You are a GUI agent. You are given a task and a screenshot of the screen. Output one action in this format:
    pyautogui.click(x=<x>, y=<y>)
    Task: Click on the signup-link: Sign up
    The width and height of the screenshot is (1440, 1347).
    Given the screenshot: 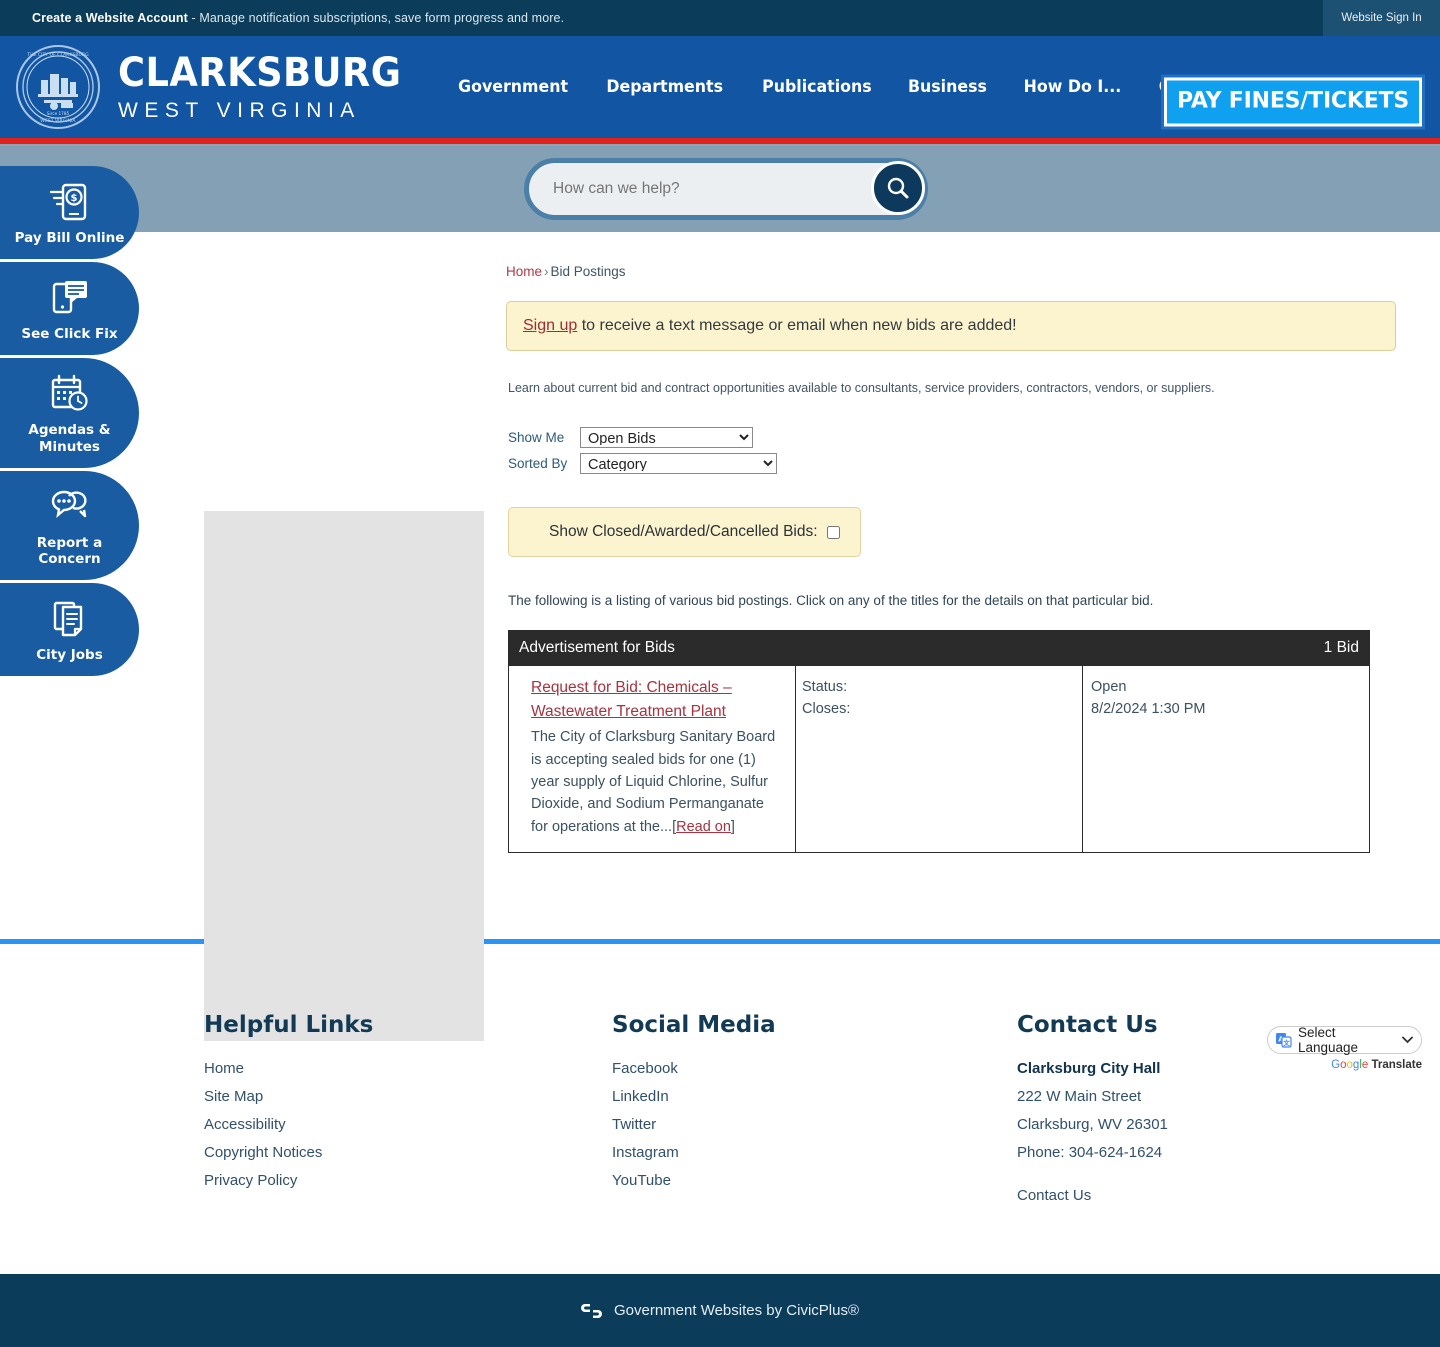 What is the action you would take?
    pyautogui.click(x=550, y=325)
    